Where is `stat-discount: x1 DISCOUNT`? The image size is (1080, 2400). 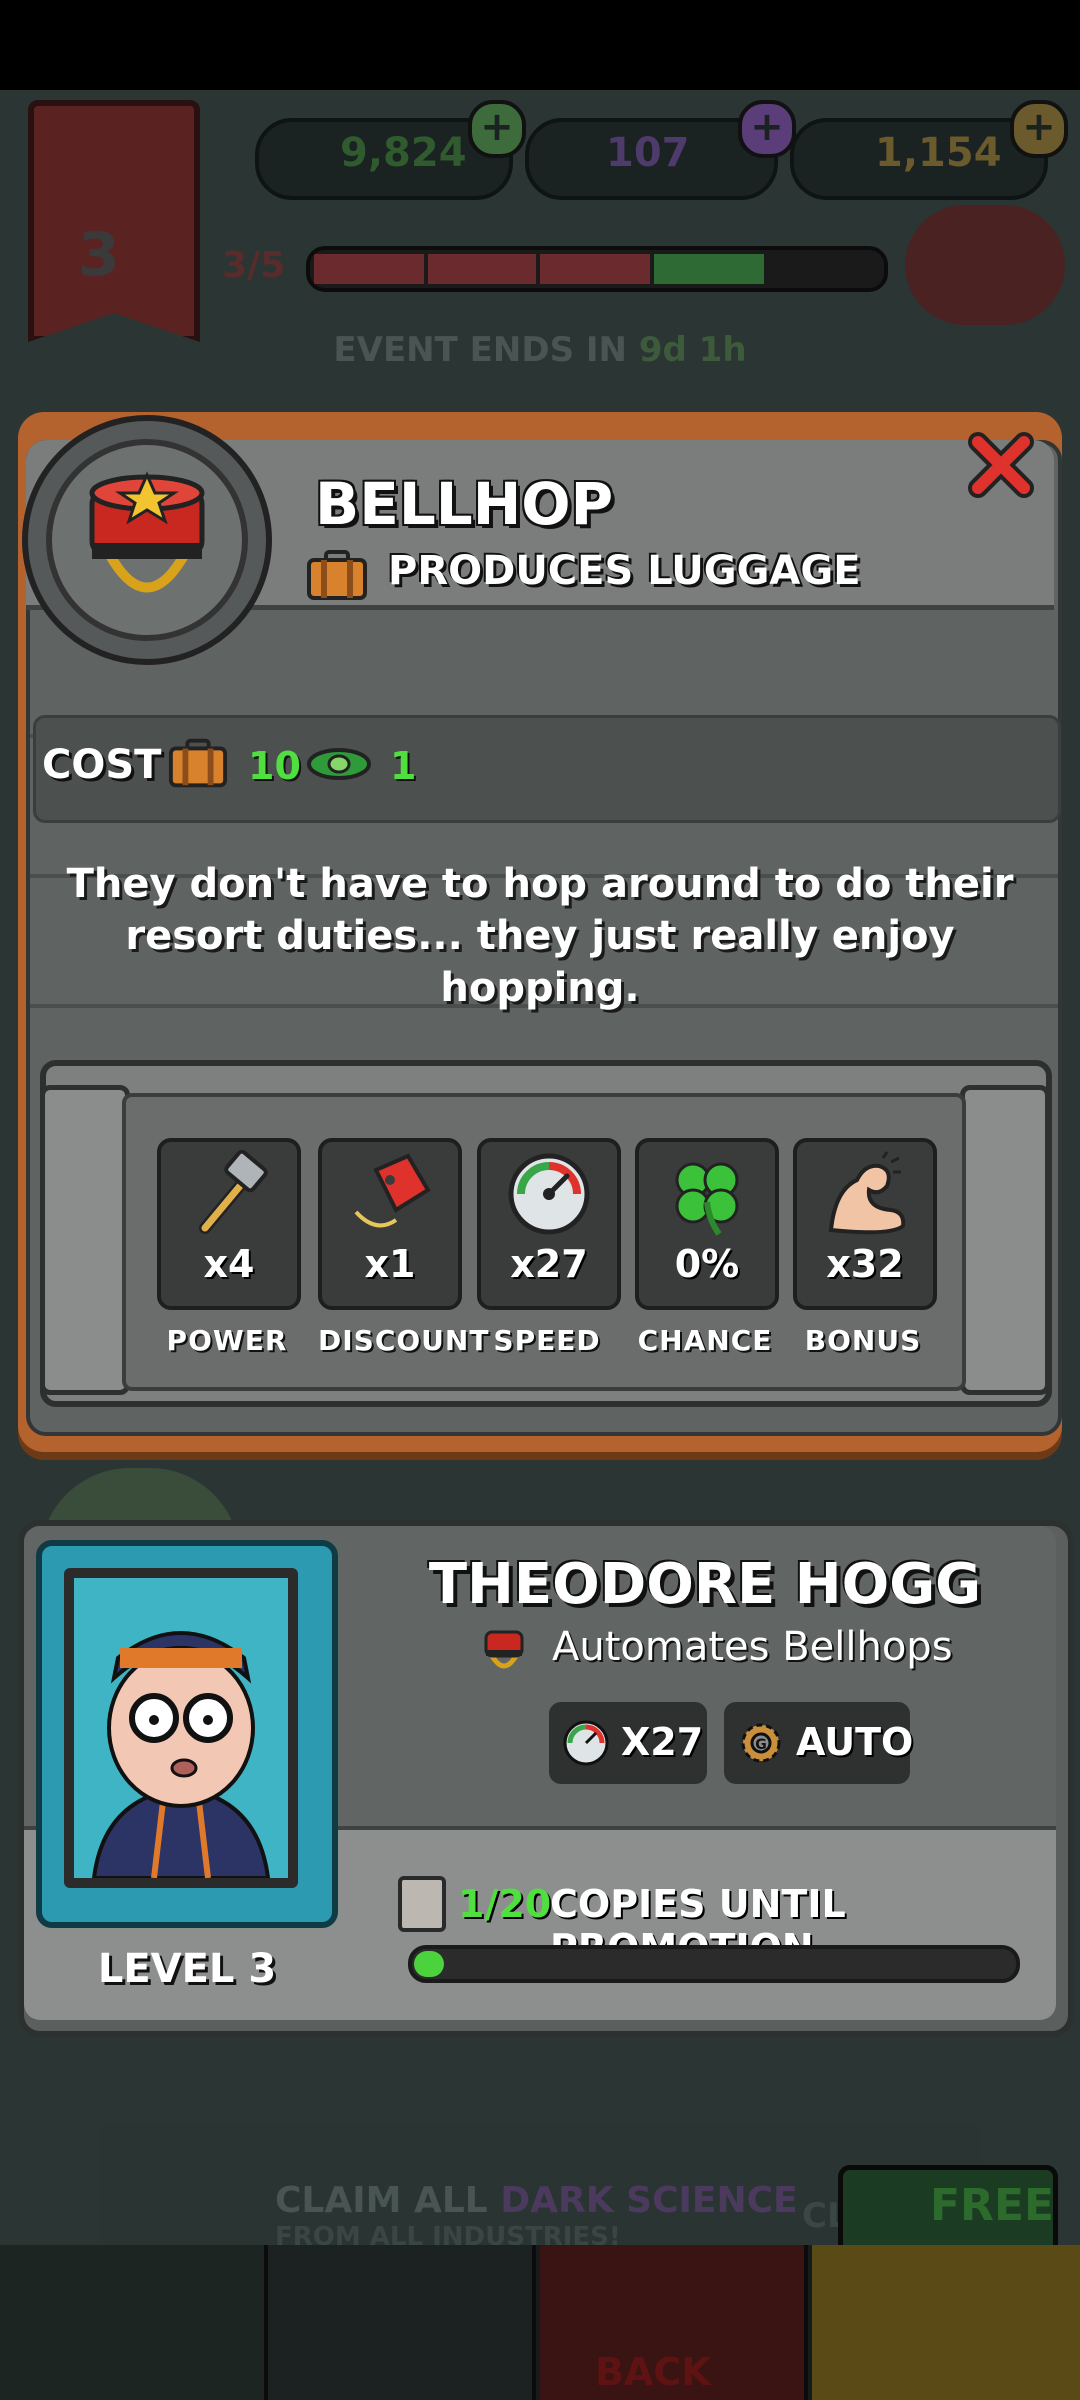 stat-discount: x1 DISCOUNT is located at coordinates (403, 1247).